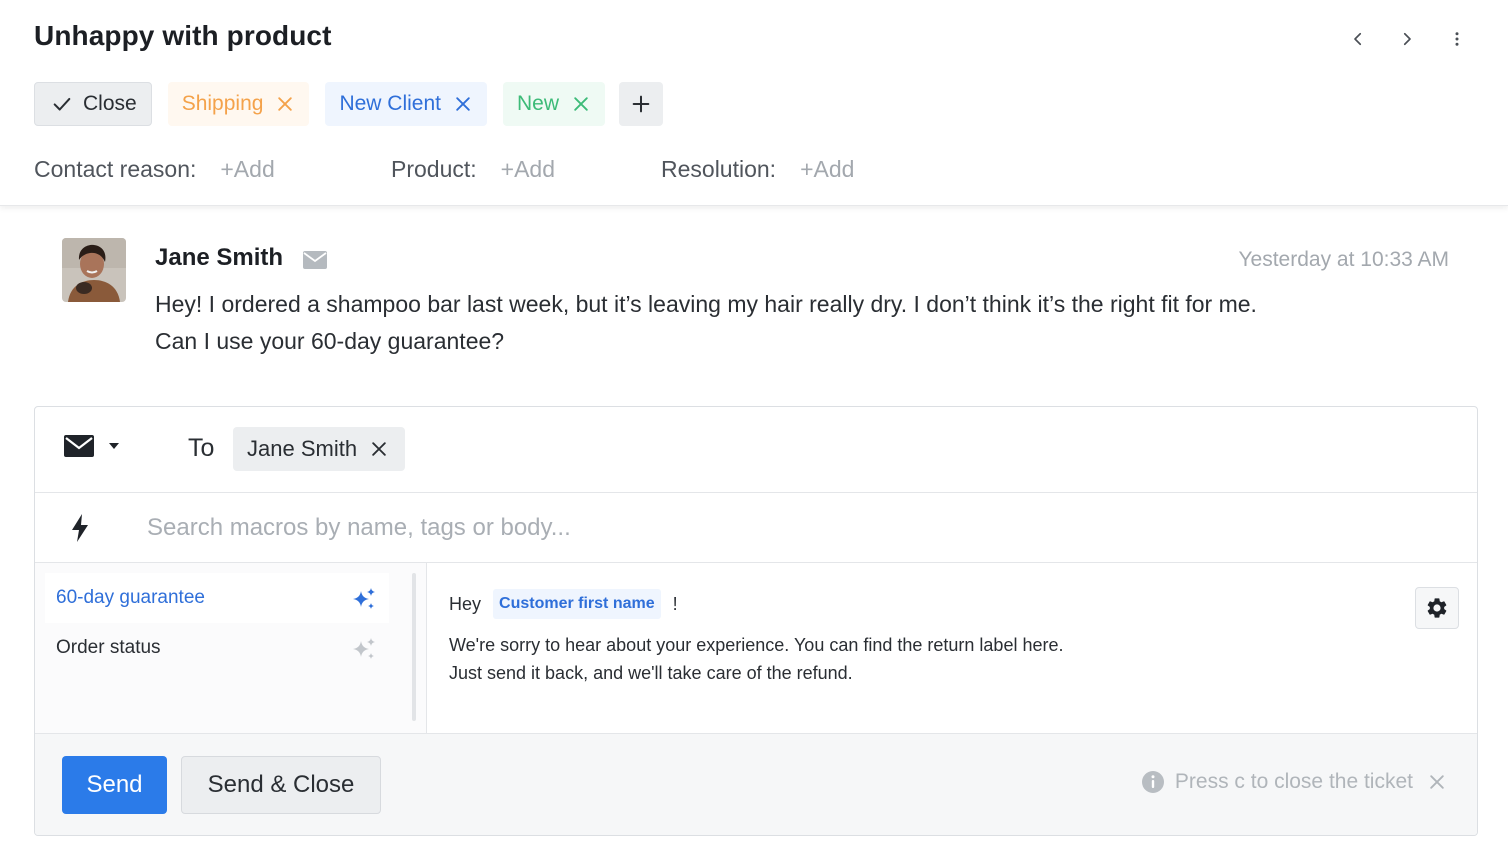 The width and height of the screenshot is (1508, 856). What do you see at coordinates (114, 446) in the screenshot?
I see `caret-down-icon` at bounding box center [114, 446].